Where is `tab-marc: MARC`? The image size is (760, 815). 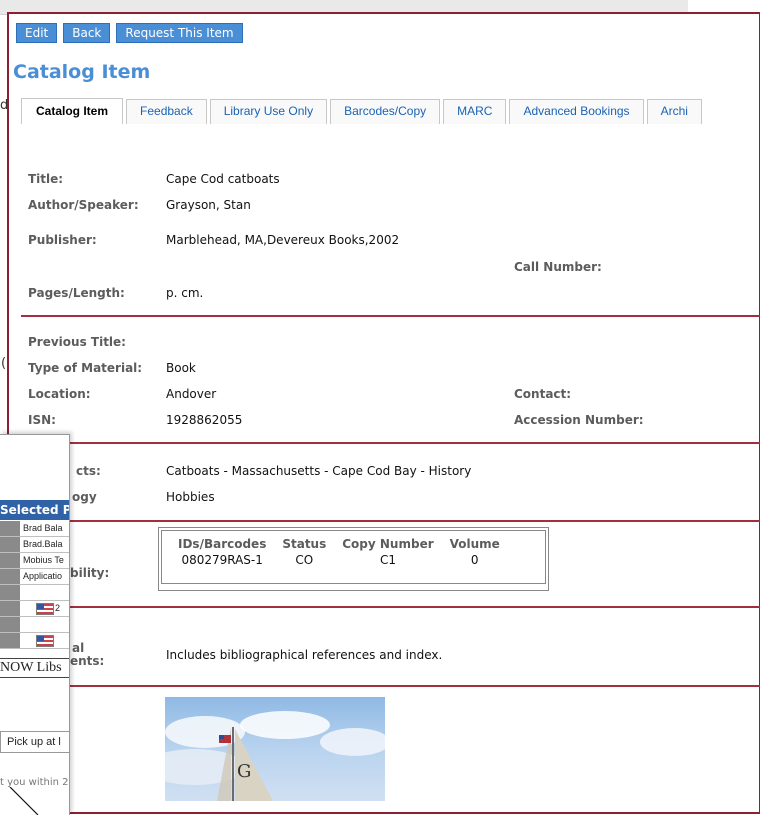
tab-marc: MARC is located at coordinates (475, 111).